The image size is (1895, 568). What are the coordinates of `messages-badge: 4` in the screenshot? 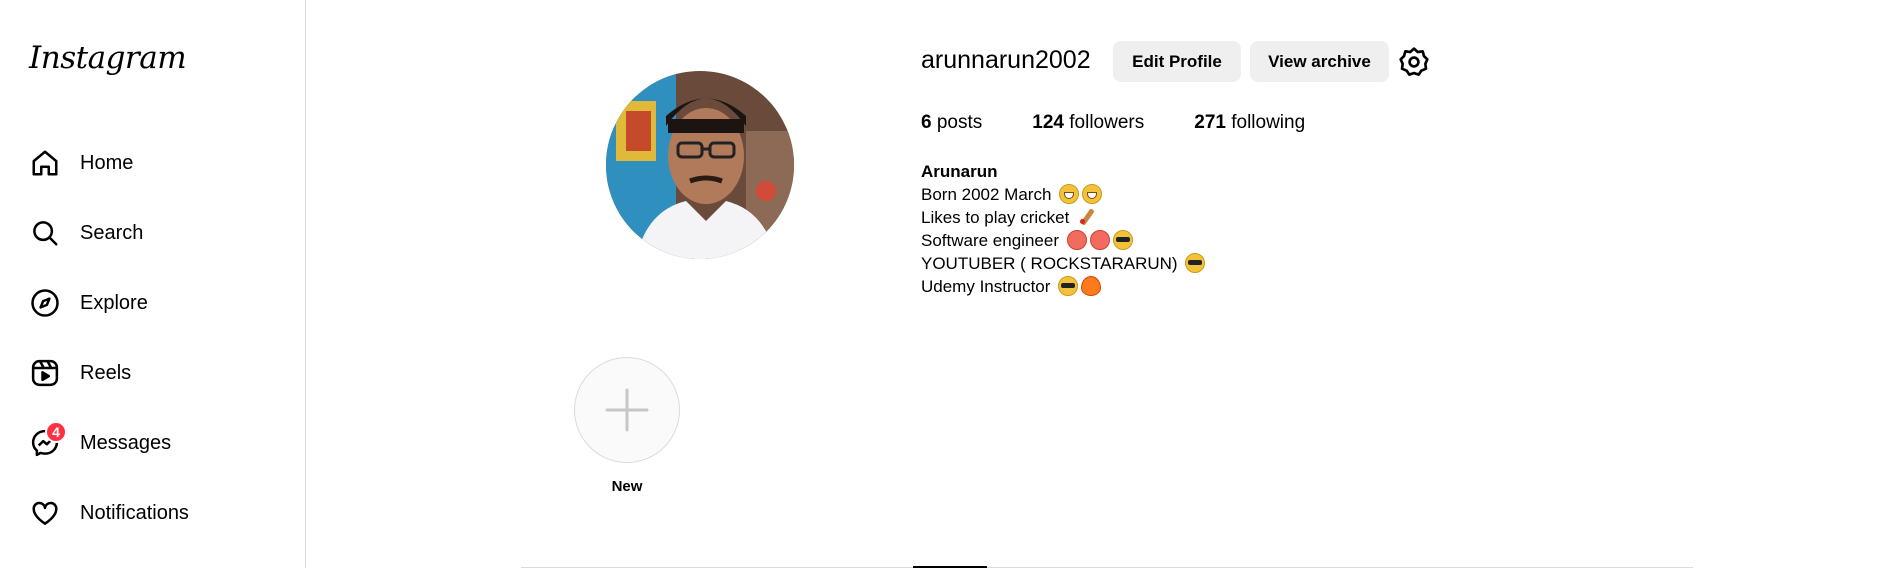 It's located at (56, 432).